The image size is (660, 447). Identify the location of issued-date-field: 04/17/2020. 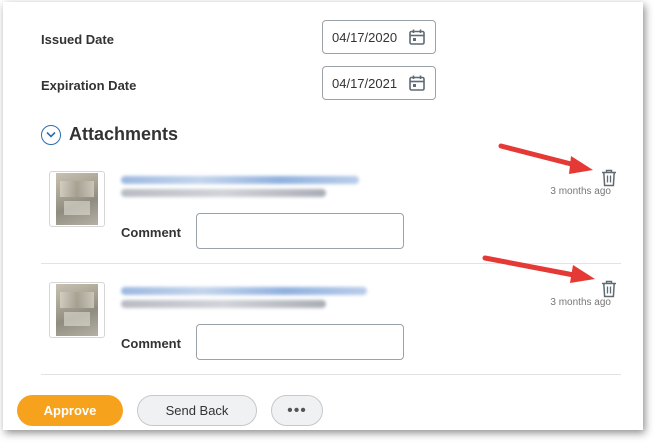
(379, 37).